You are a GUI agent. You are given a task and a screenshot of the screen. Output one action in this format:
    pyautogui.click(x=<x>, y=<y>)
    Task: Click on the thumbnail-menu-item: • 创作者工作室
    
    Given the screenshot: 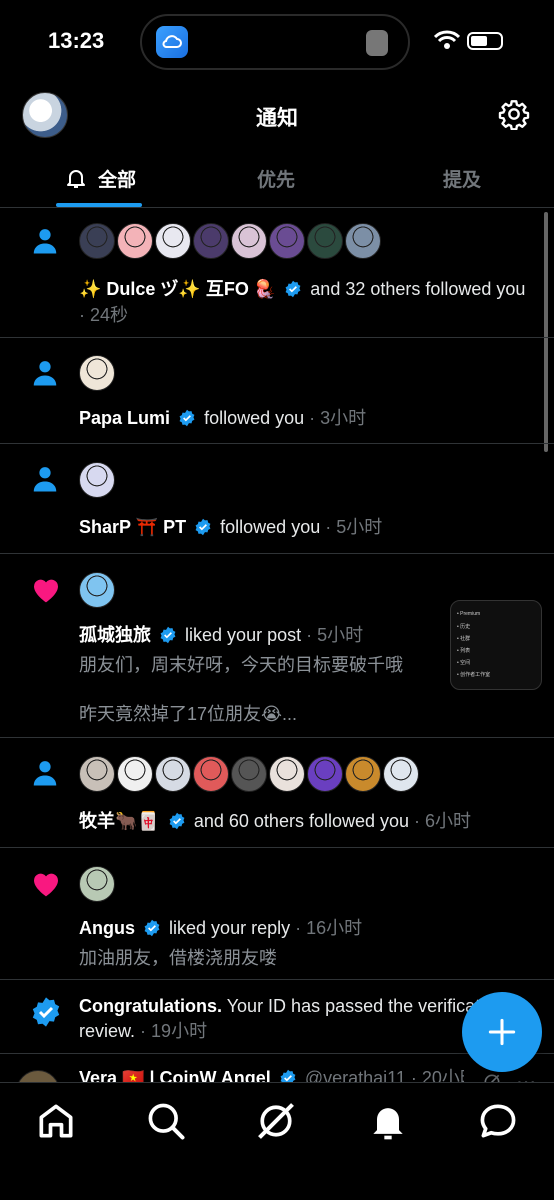 What is the action you would take?
    pyautogui.click(x=474, y=675)
    